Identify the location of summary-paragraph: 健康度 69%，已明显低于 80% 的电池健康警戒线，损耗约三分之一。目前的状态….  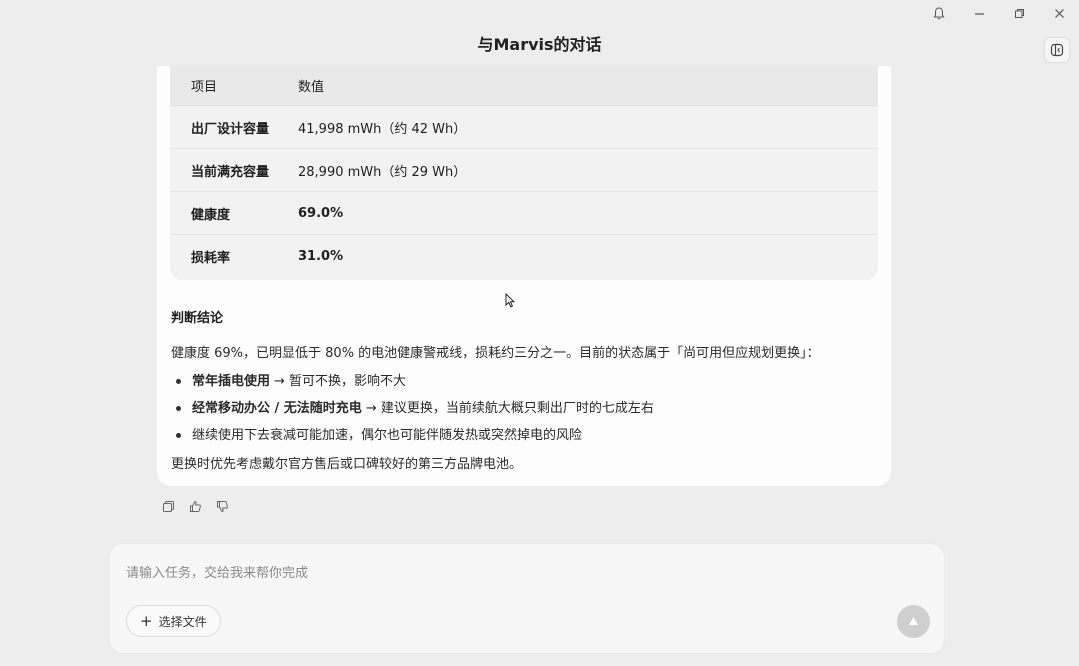
(495, 353).